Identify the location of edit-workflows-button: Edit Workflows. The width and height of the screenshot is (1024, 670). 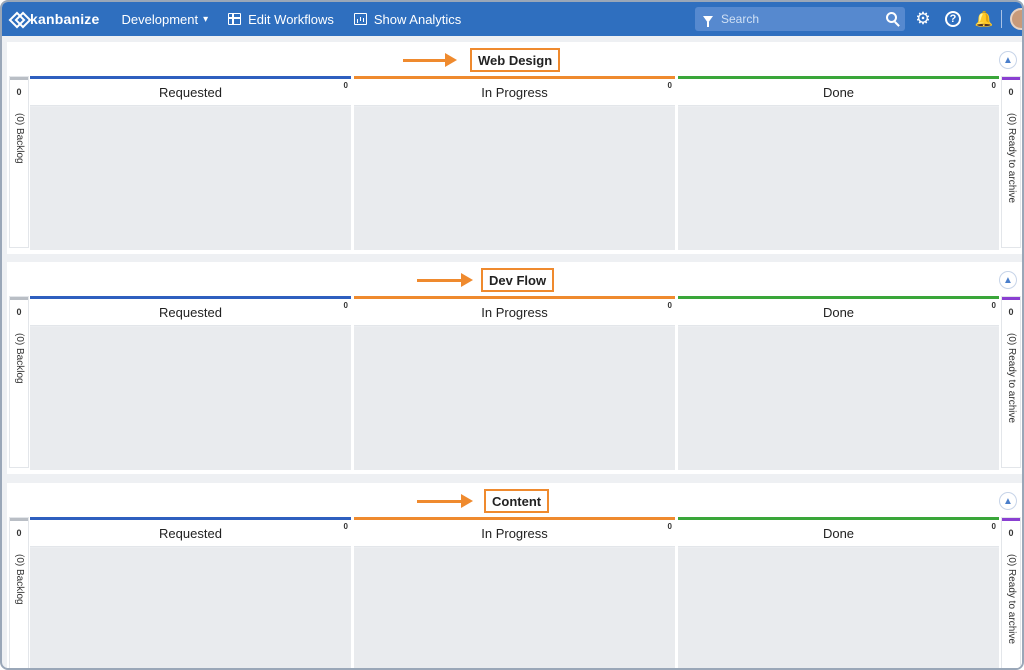
(281, 19).